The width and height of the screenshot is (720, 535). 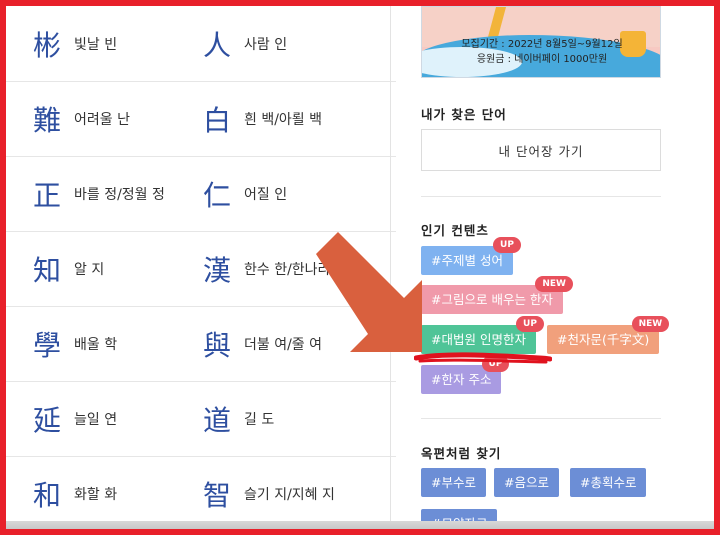 I want to click on hanja-entry: 知 알 지, so click(x=67, y=268).